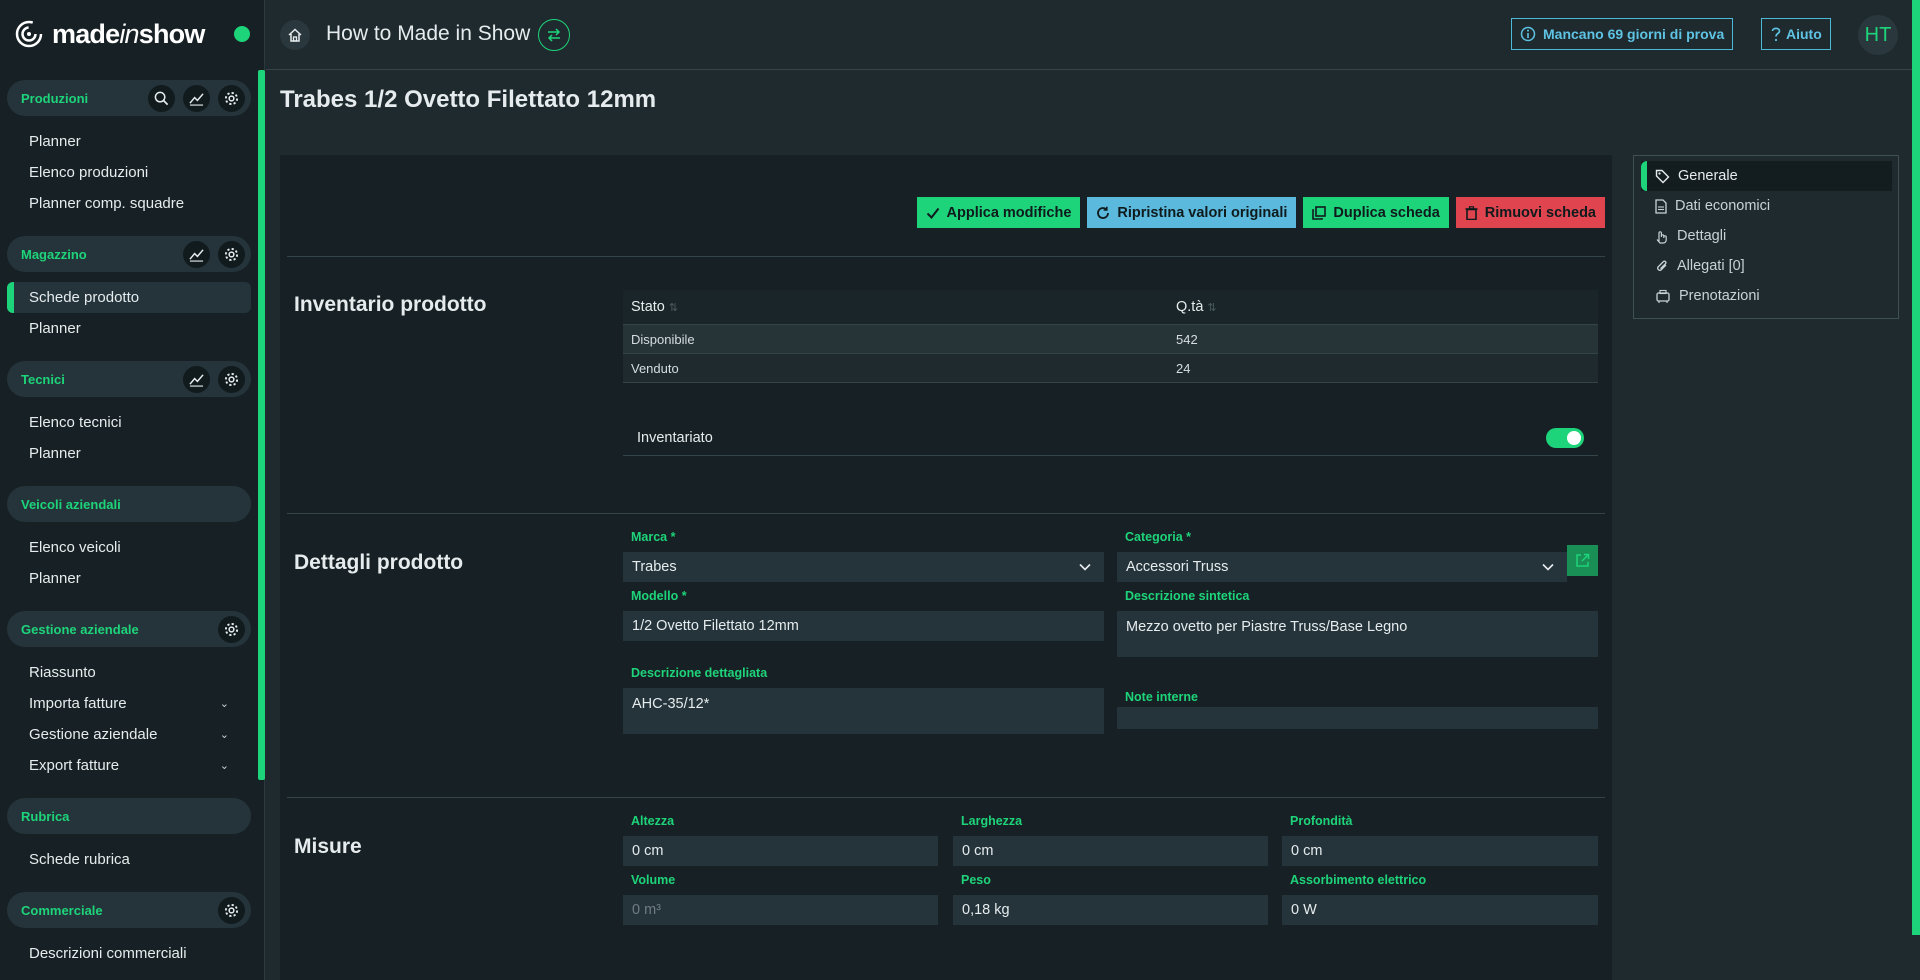  Describe the element at coordinates (129, 203) in the screenshot. I see `sidebar-item-planner-comp-squadre: Planner comp. squadre` at that location.